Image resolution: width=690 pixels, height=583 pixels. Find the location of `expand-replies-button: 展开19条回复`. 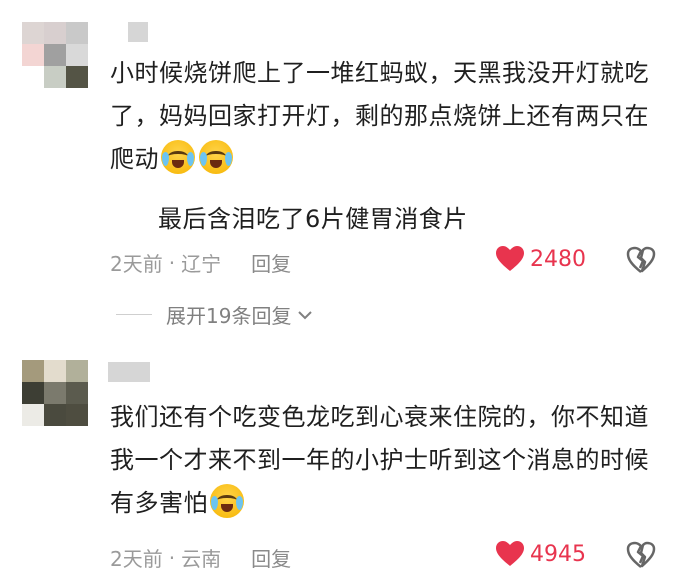

expand-replies-button: 展开19条回复 is located at coordinates (214, 314).